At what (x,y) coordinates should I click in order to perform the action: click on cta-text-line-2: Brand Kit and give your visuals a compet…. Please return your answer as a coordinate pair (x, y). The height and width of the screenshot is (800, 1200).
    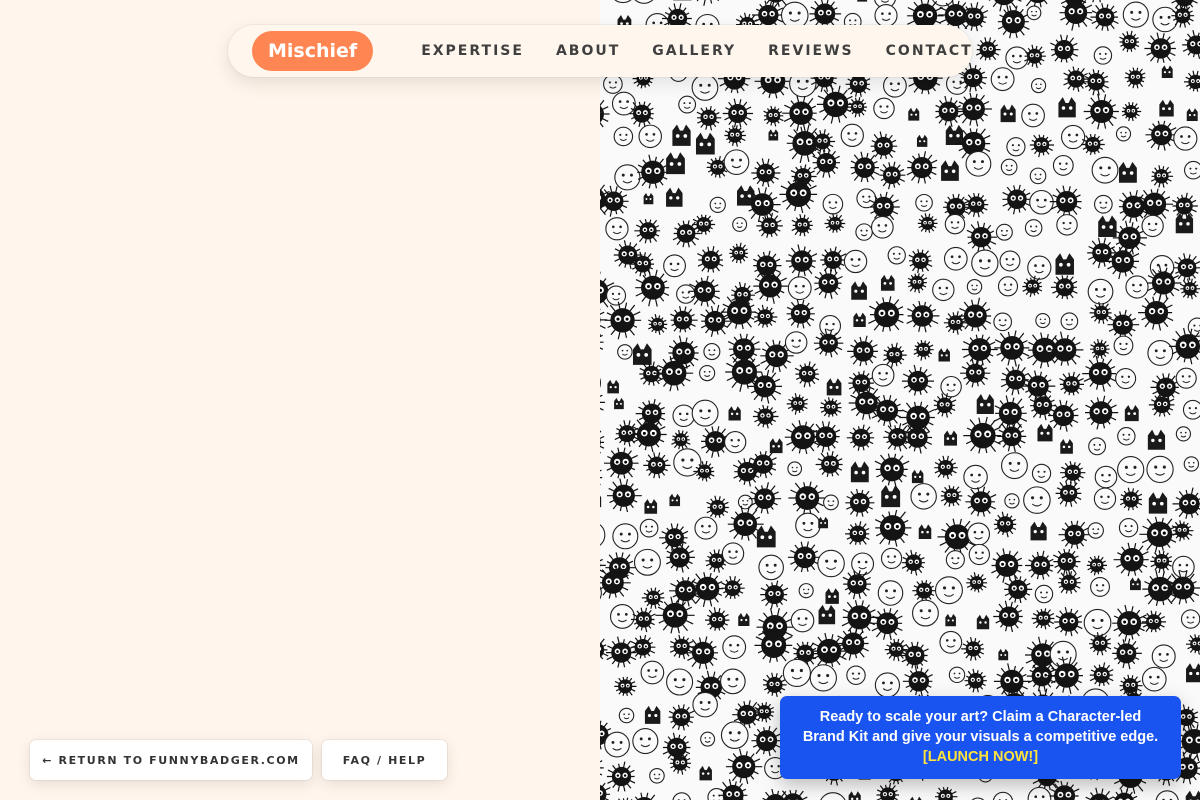
    Looking at the image, I should click on (980, 737).